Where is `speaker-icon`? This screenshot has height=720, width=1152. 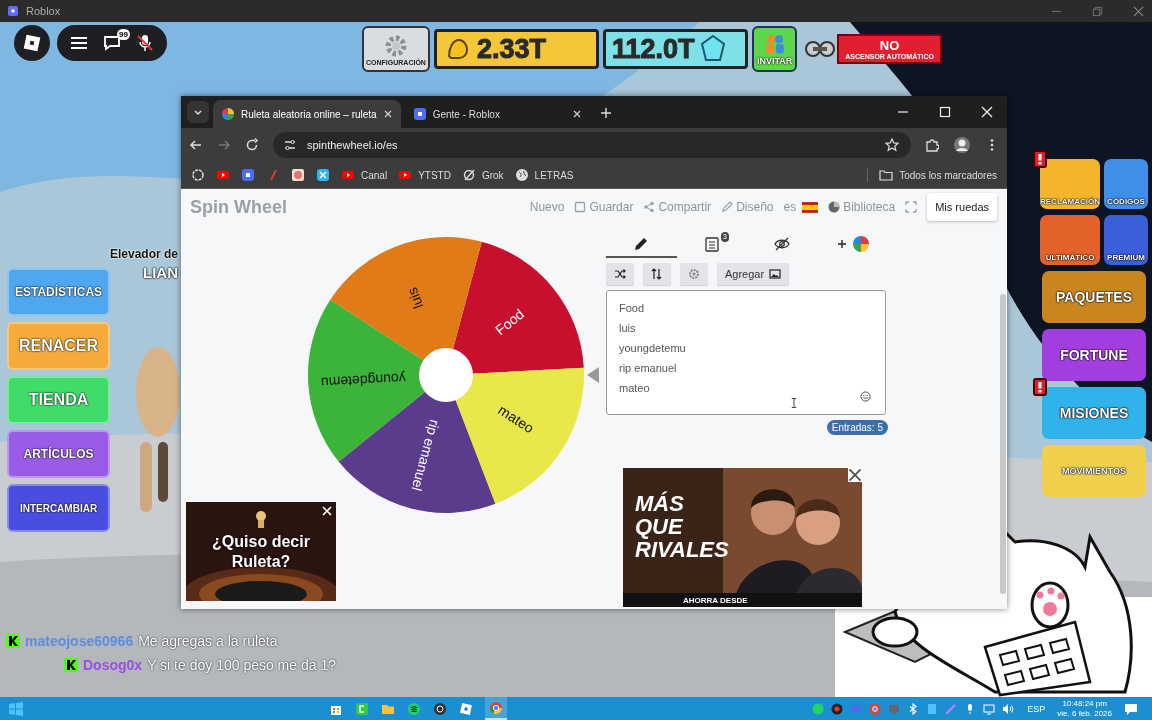 speaker-icon is located at coordinates (1008, 708).